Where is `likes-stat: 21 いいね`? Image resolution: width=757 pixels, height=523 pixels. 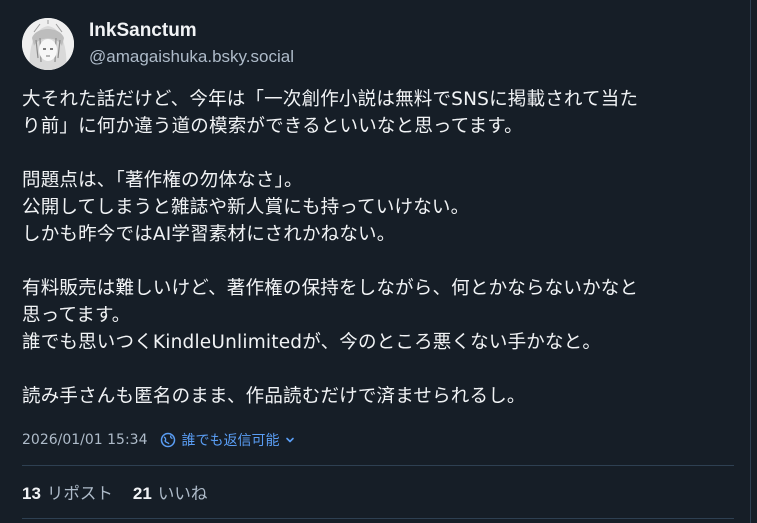 likes-stat: 21 いいね is located at coordinates (170, 492).